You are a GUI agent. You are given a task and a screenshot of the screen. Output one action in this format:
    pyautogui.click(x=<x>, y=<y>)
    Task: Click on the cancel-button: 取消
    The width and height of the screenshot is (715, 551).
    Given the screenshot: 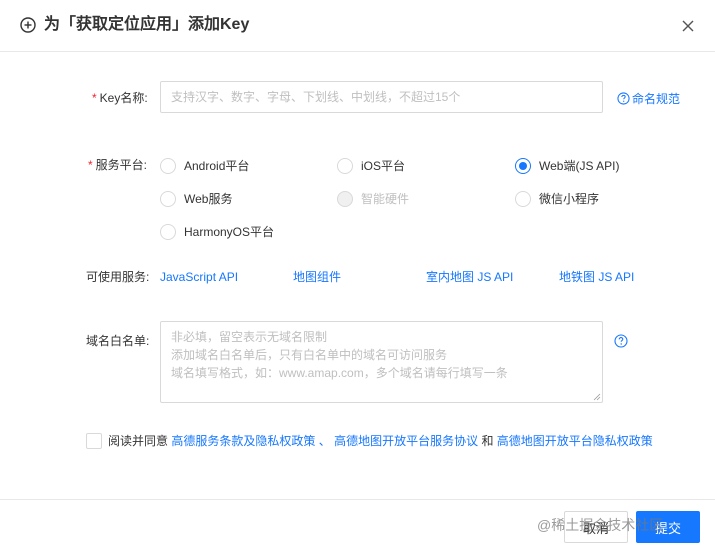 What is the action you would take?
    pyautogui.click(x=596, y=527)
    